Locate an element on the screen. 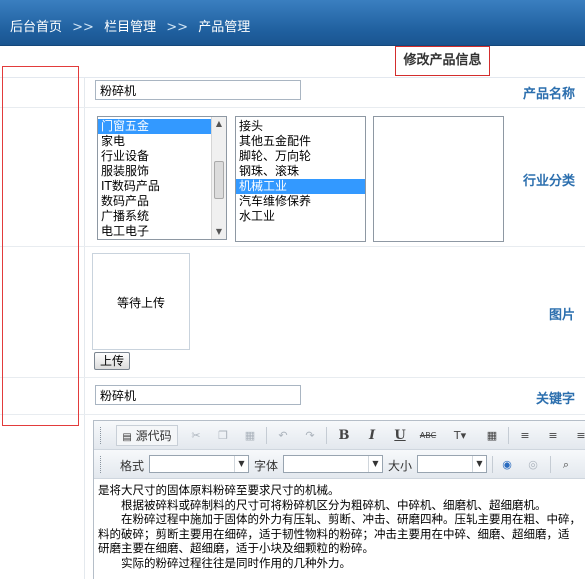 The width and height of the screenshot is (585, 579). category-option: 其他五金配件 is located at coordinates (300, 141).